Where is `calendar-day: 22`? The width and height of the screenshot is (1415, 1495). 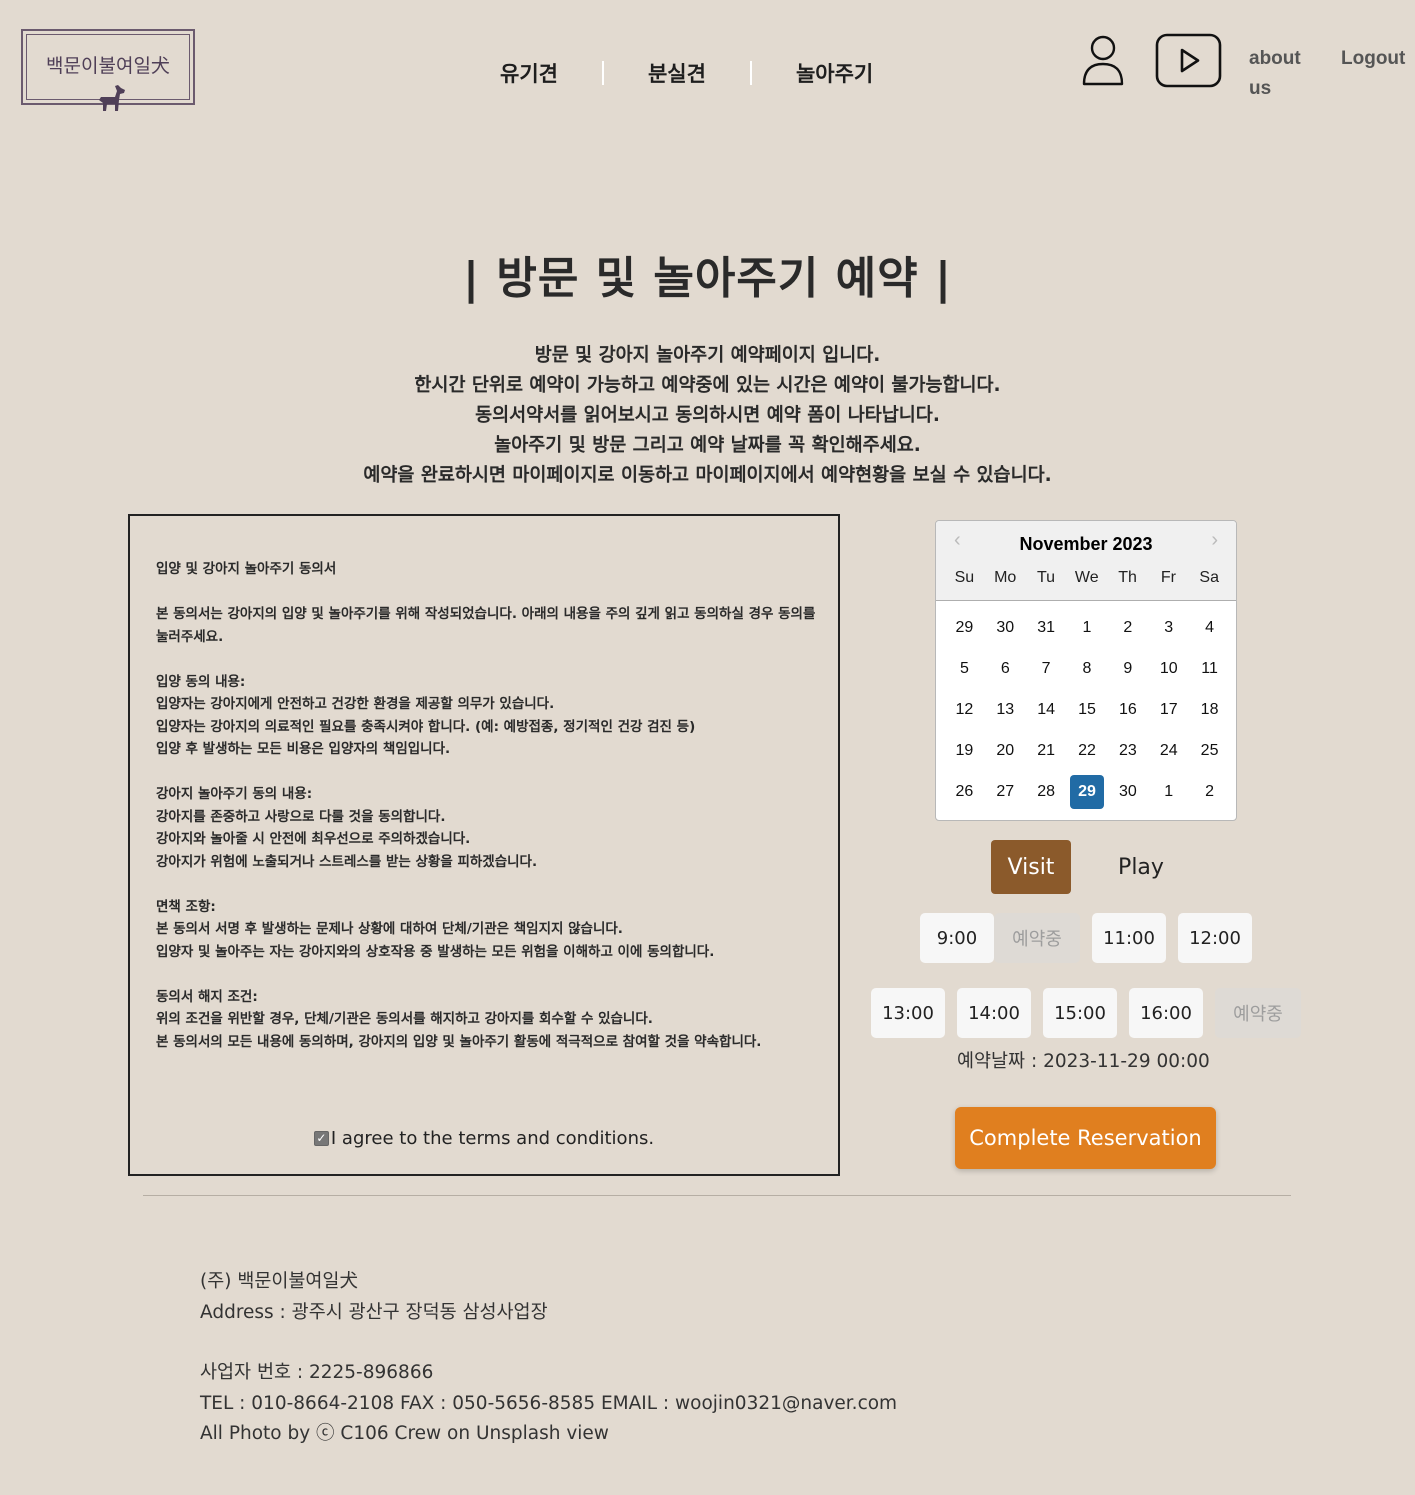 calendar-day: 22 is located at coordinates (1087, 751).